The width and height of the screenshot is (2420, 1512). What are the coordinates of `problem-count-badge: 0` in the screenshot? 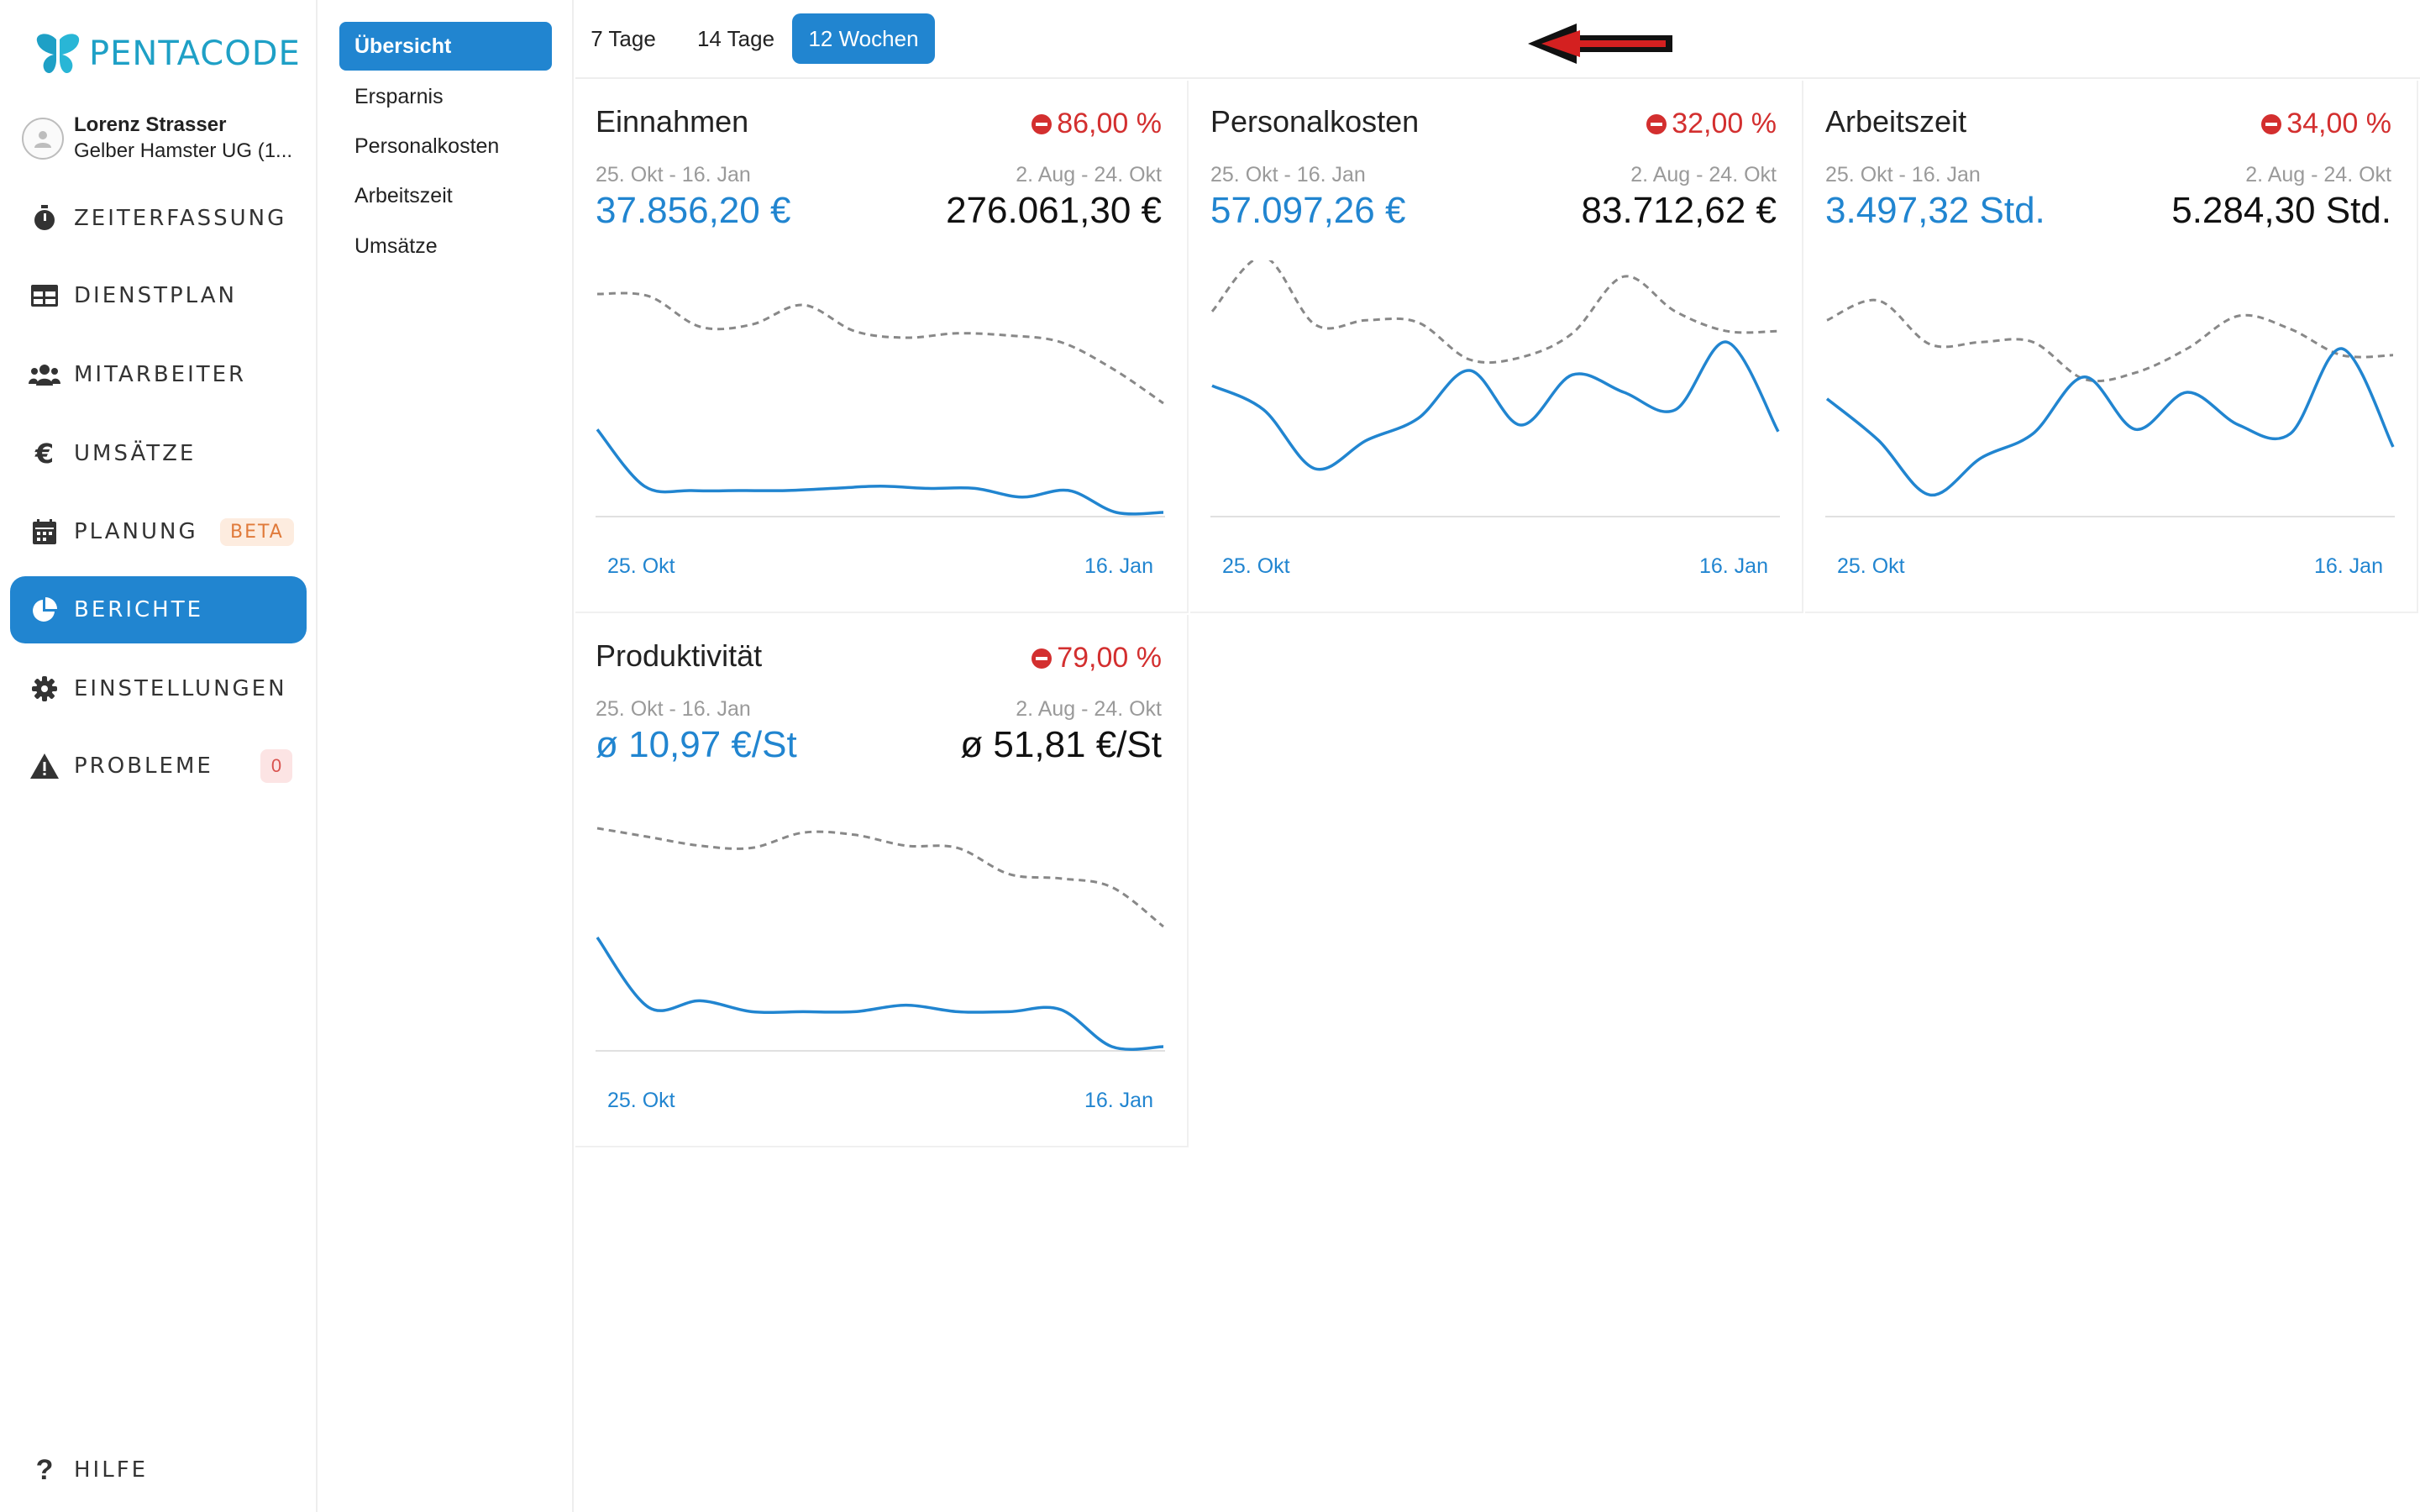 It's located at (276, 766).